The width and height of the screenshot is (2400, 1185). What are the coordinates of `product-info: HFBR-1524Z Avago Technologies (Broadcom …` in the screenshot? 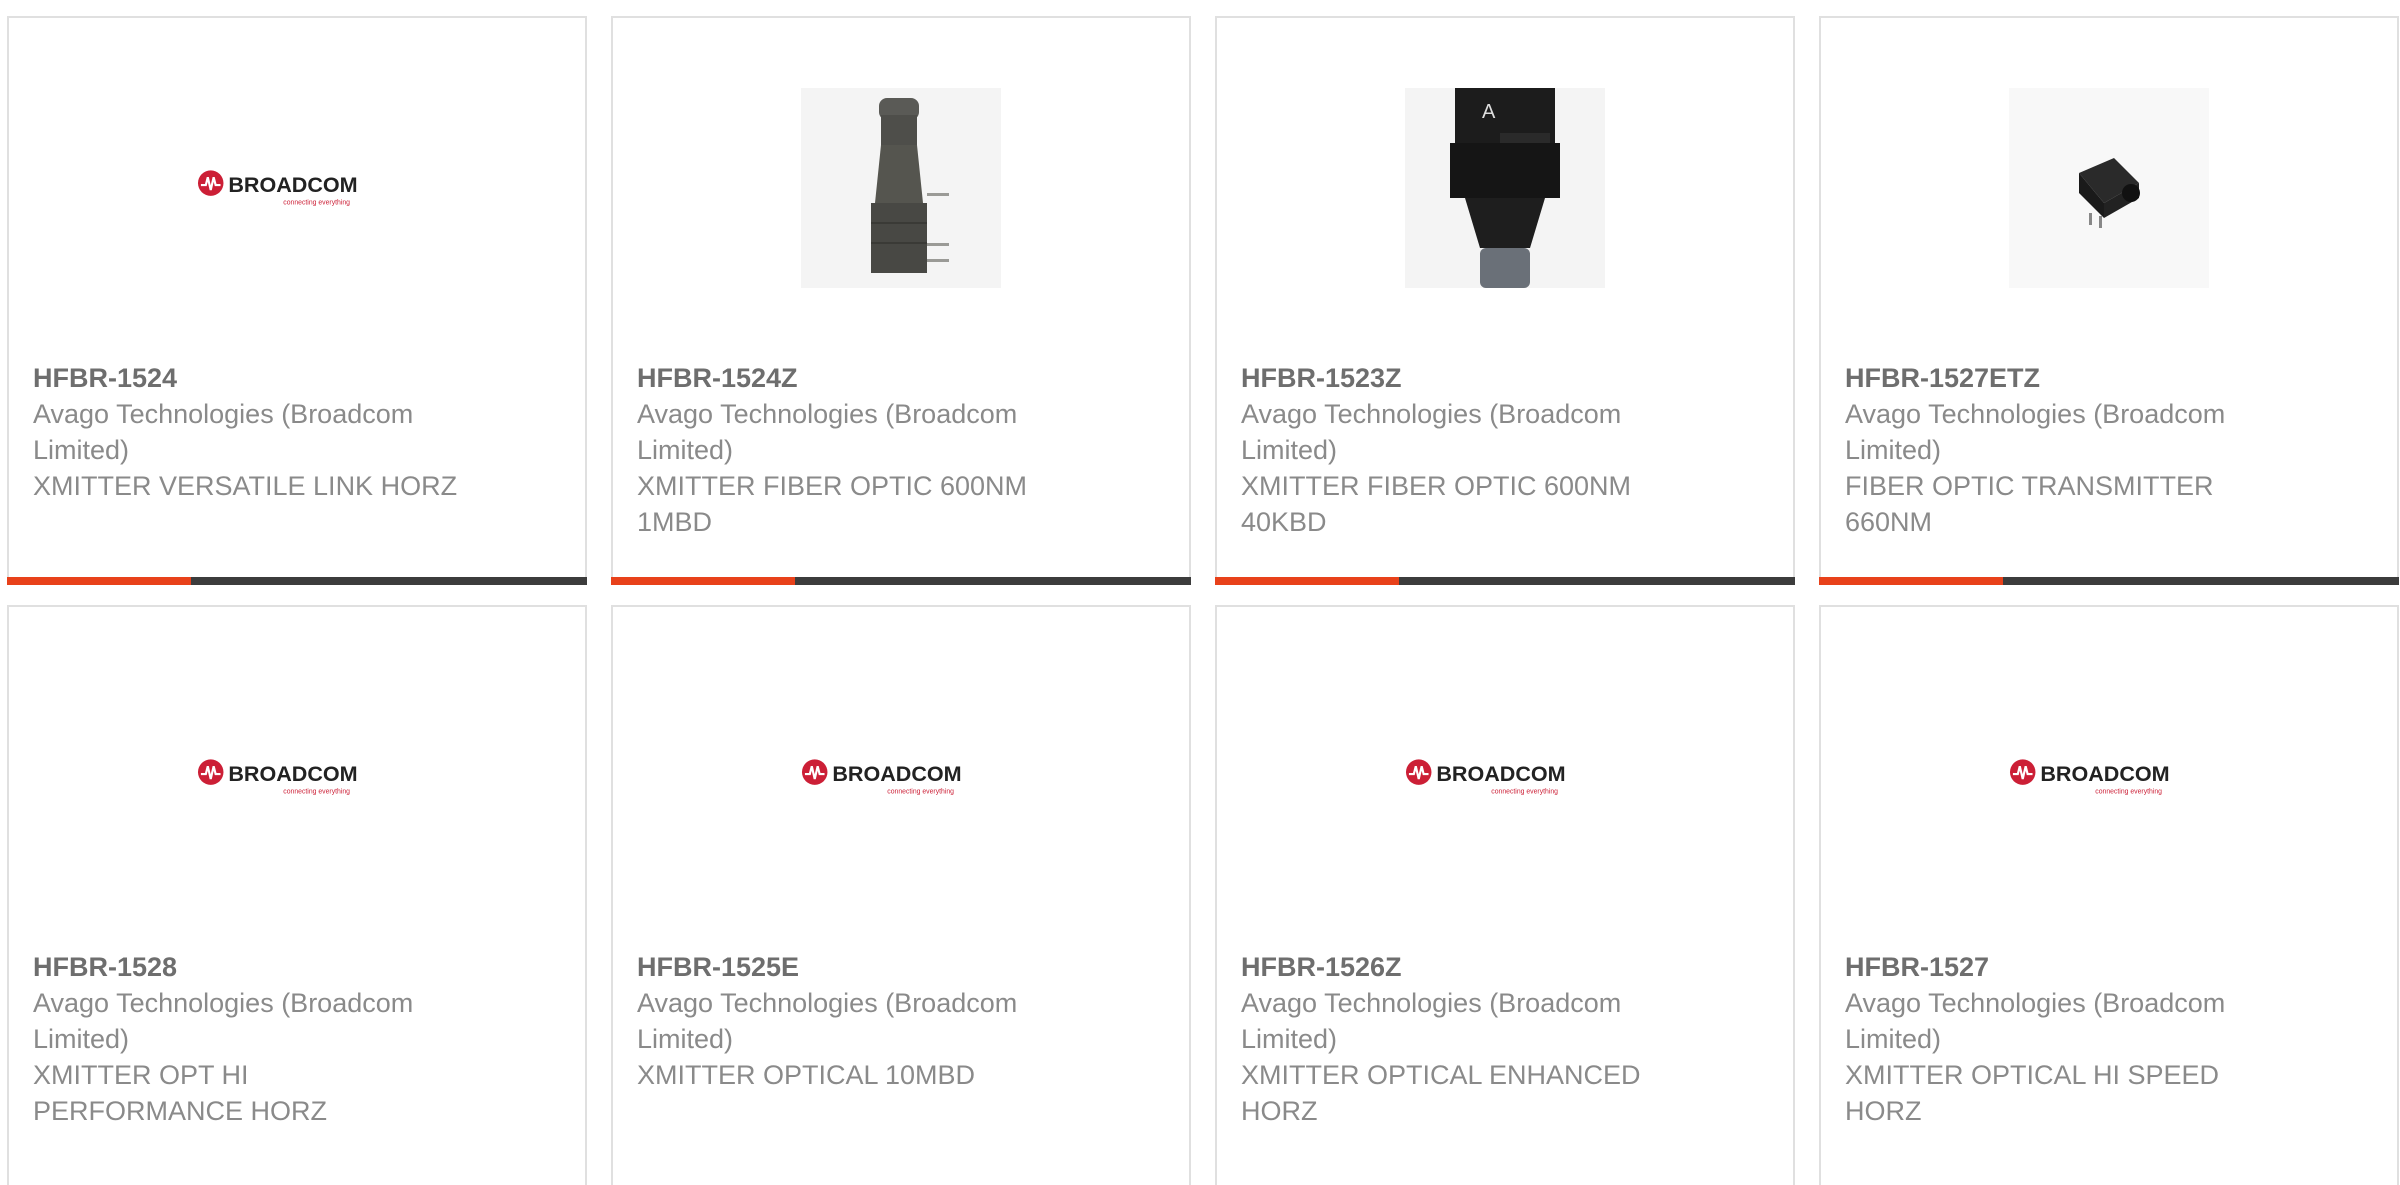 It's located at (852, 450).